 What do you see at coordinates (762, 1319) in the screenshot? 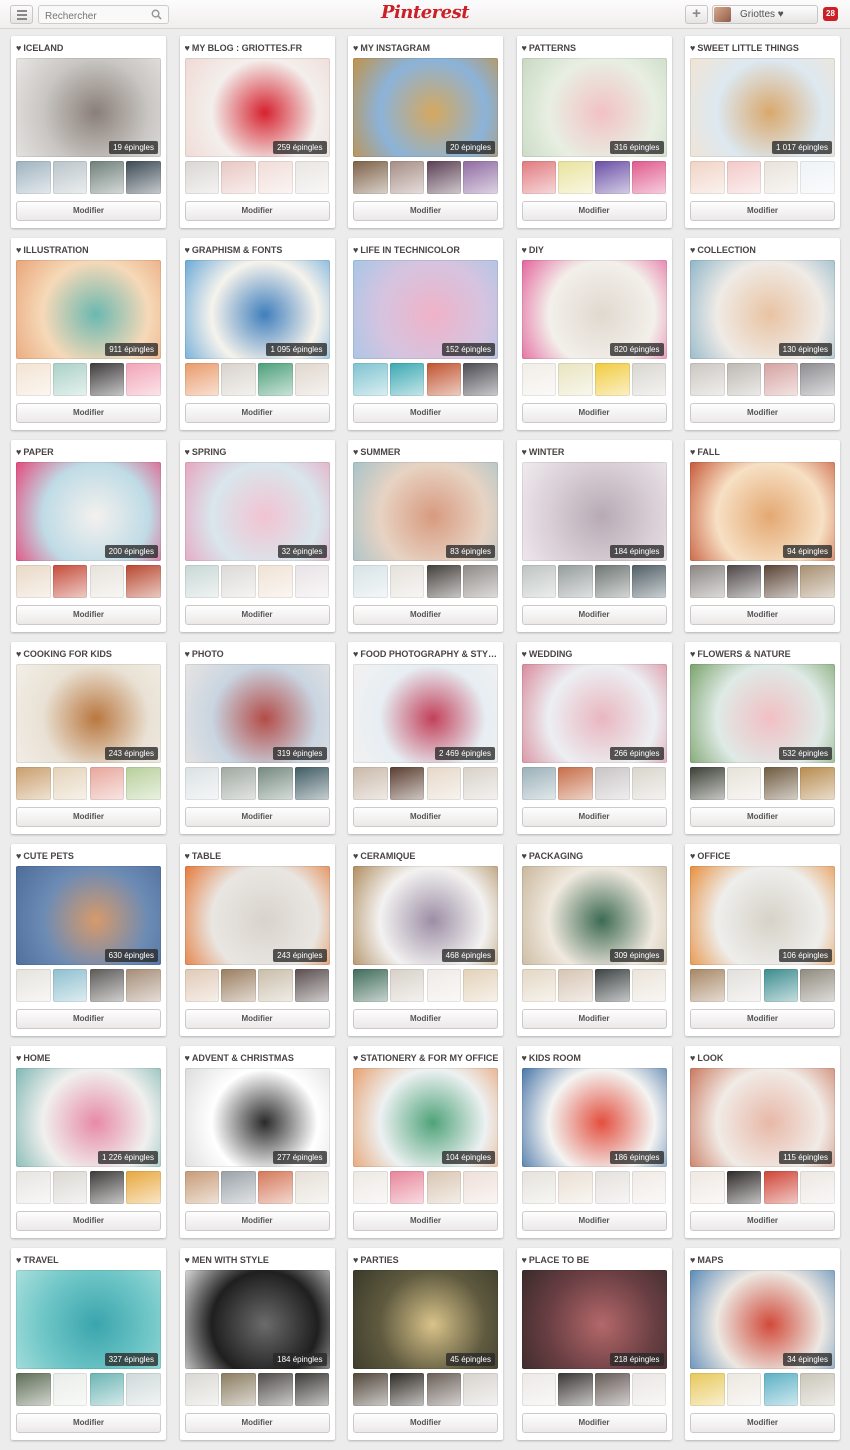
I see `board-cover-image: 34 épingles` at bounding box center [762, 1319].